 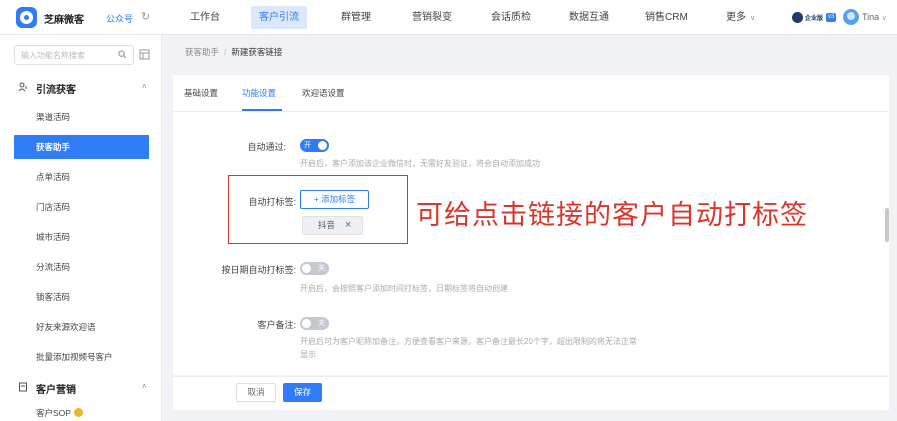 I want to click on avatar, so click(x=851, y=17).